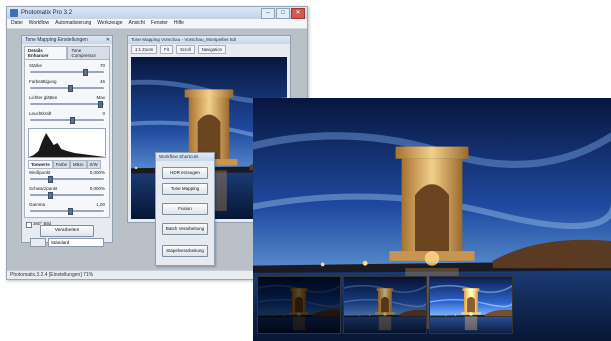 This screenshot has width=611, height=341. What do you see at coordinates (108, 40) in the screenshot?
I see `close-icon: ✕` at bounding box center [108, 40].